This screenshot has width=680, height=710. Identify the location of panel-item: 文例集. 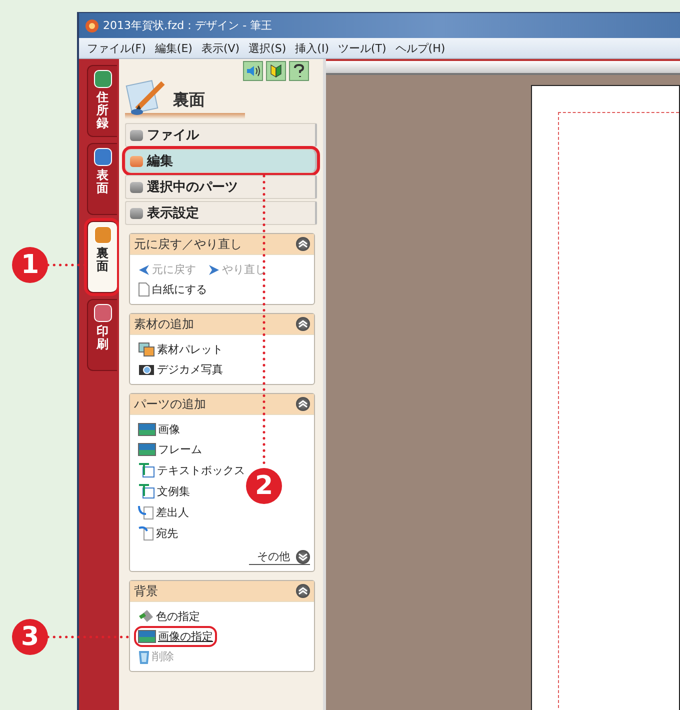
(164, 491).